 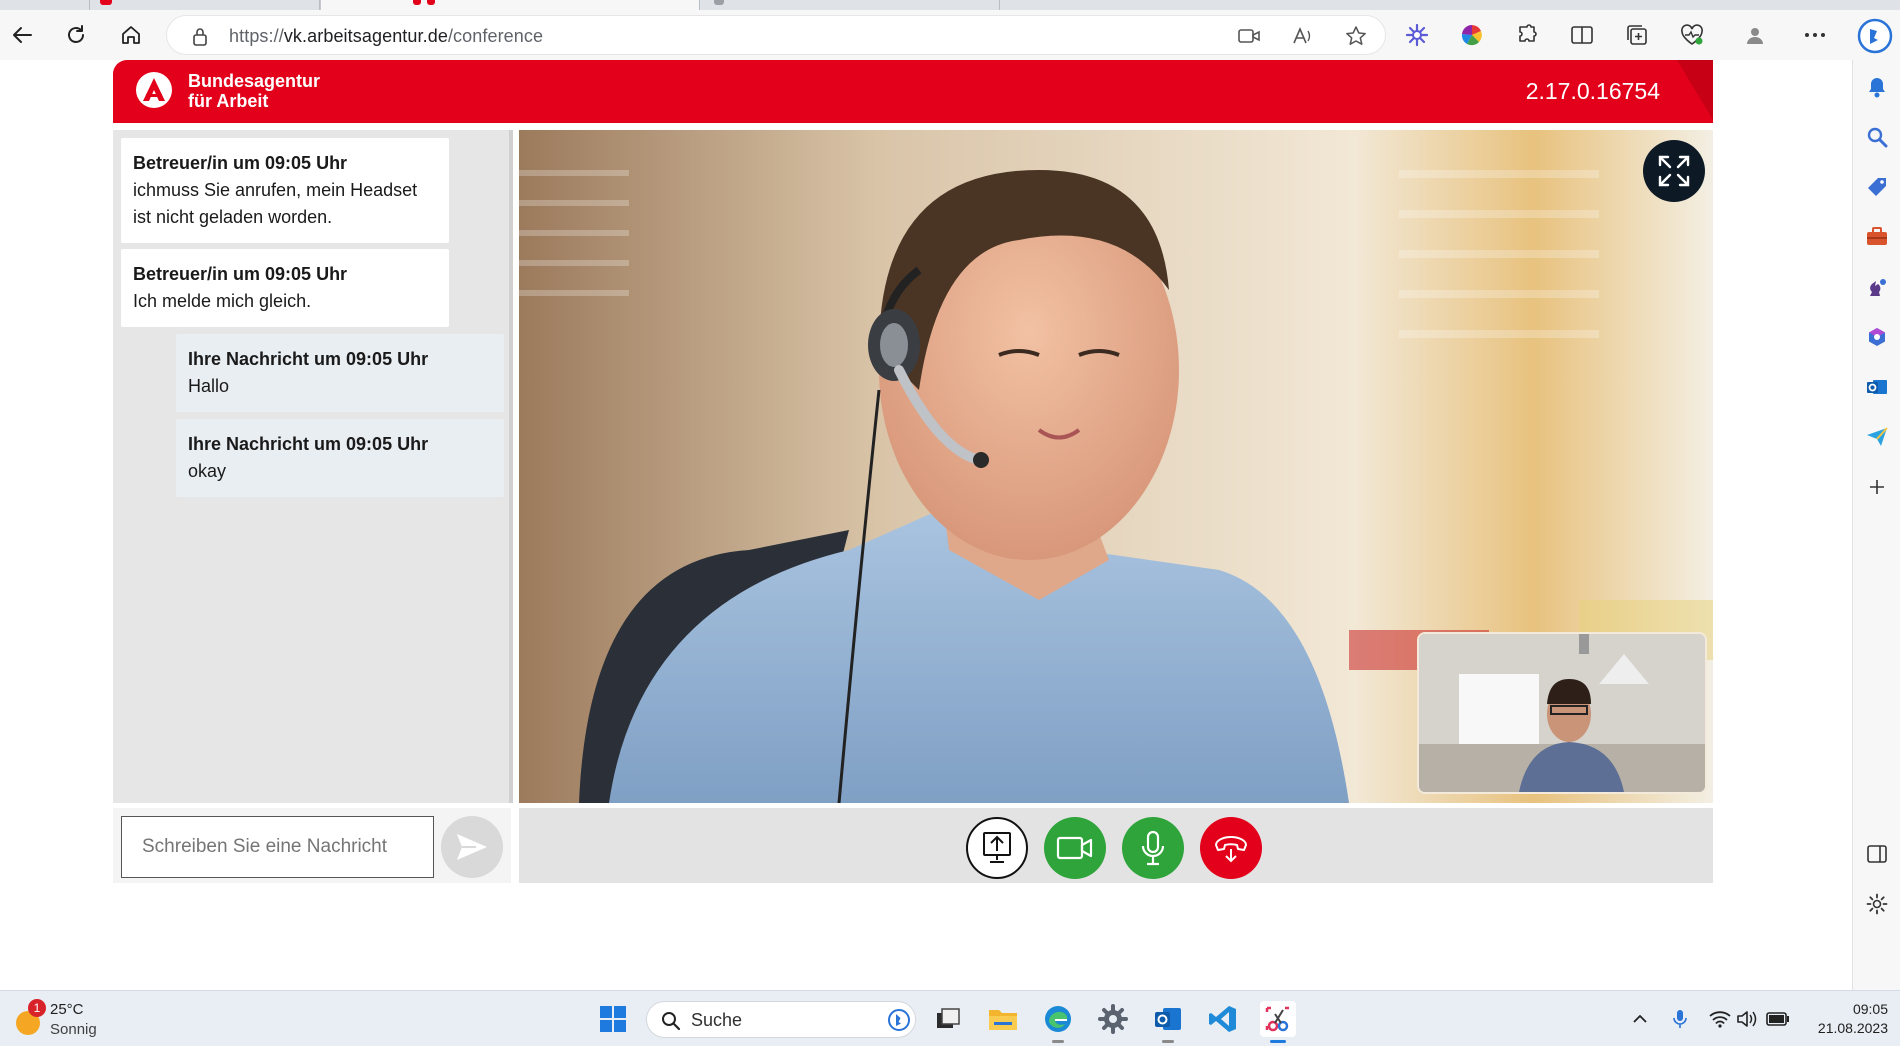 I want to click on system-clock: 09:05 21.08.2023, so click(x=1853, y=1019).